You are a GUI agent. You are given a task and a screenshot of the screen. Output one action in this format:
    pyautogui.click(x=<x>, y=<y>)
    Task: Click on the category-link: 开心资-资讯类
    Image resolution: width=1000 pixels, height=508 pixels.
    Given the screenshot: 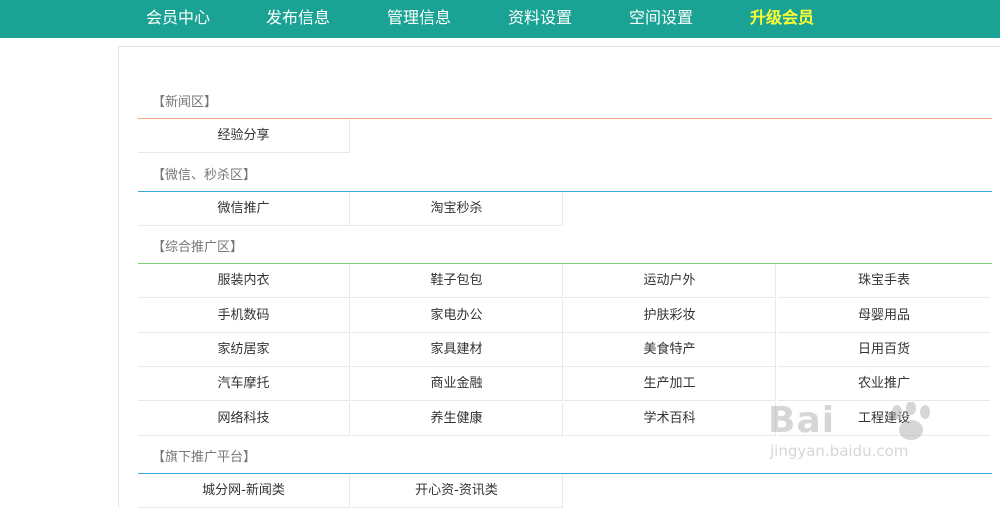 What is the action you would take?
    pyautogui.click(x=457, y=491)
    